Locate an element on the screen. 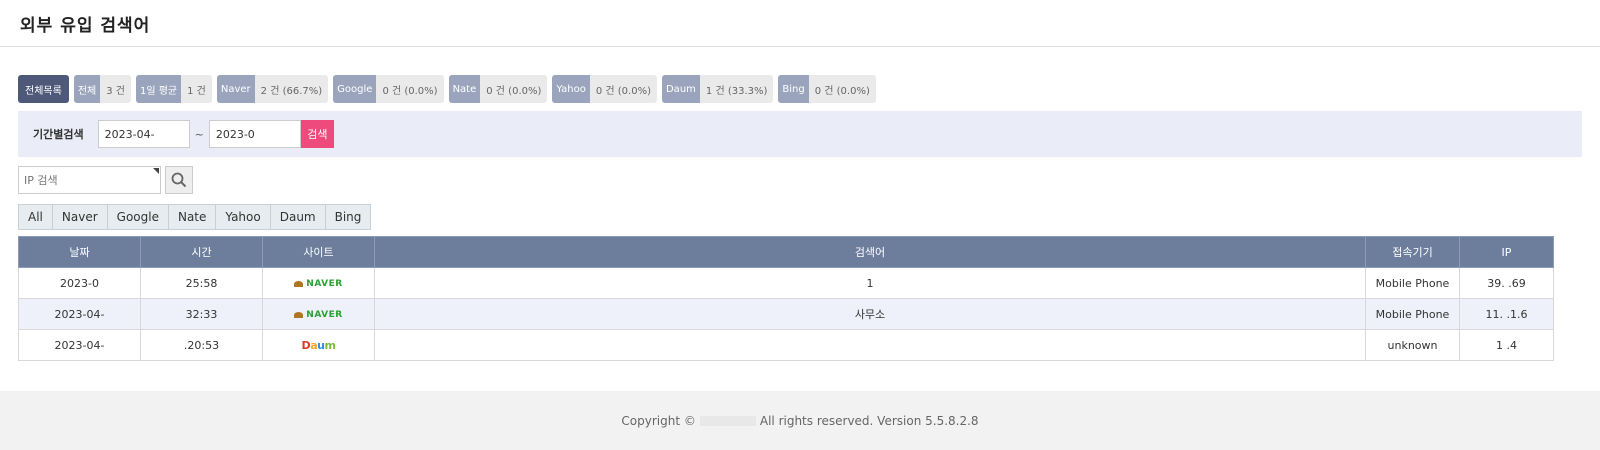 Image resolution: width=1600 pixels, height=450 pixels. search-icon is located at coordinates (179, 180).